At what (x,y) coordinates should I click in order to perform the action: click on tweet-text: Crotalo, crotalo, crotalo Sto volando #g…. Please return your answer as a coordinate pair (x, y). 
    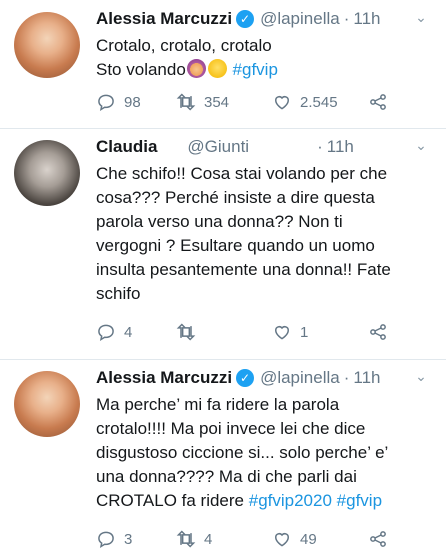
    Looking at the image, I should click on (266, 58).